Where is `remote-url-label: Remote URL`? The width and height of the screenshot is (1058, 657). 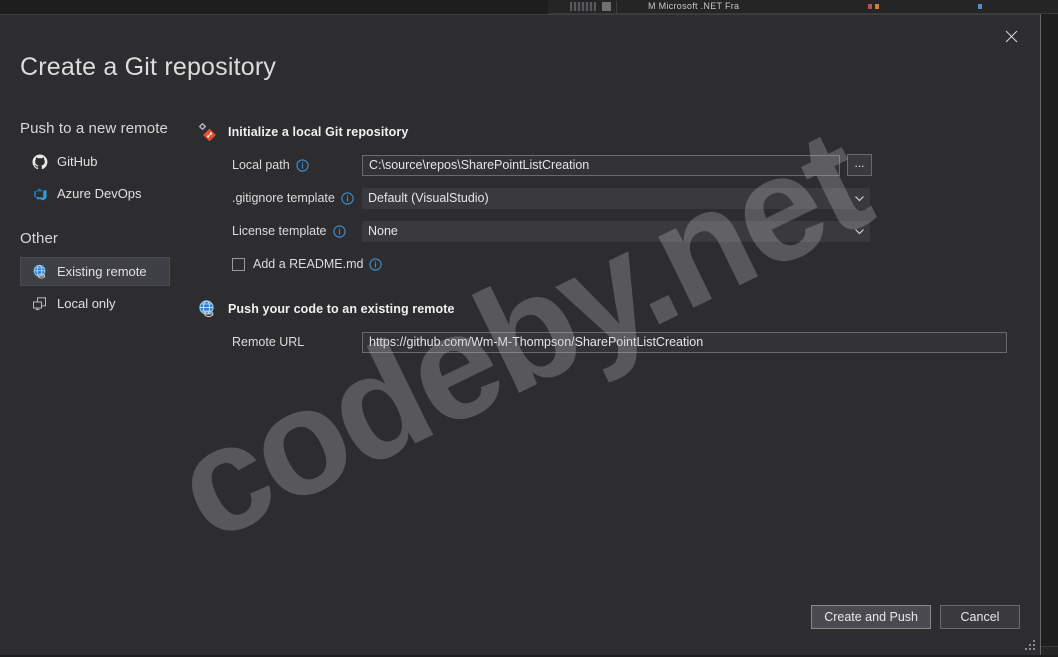 remote-url-label: Remote URL is located at coordinates (297, 342).